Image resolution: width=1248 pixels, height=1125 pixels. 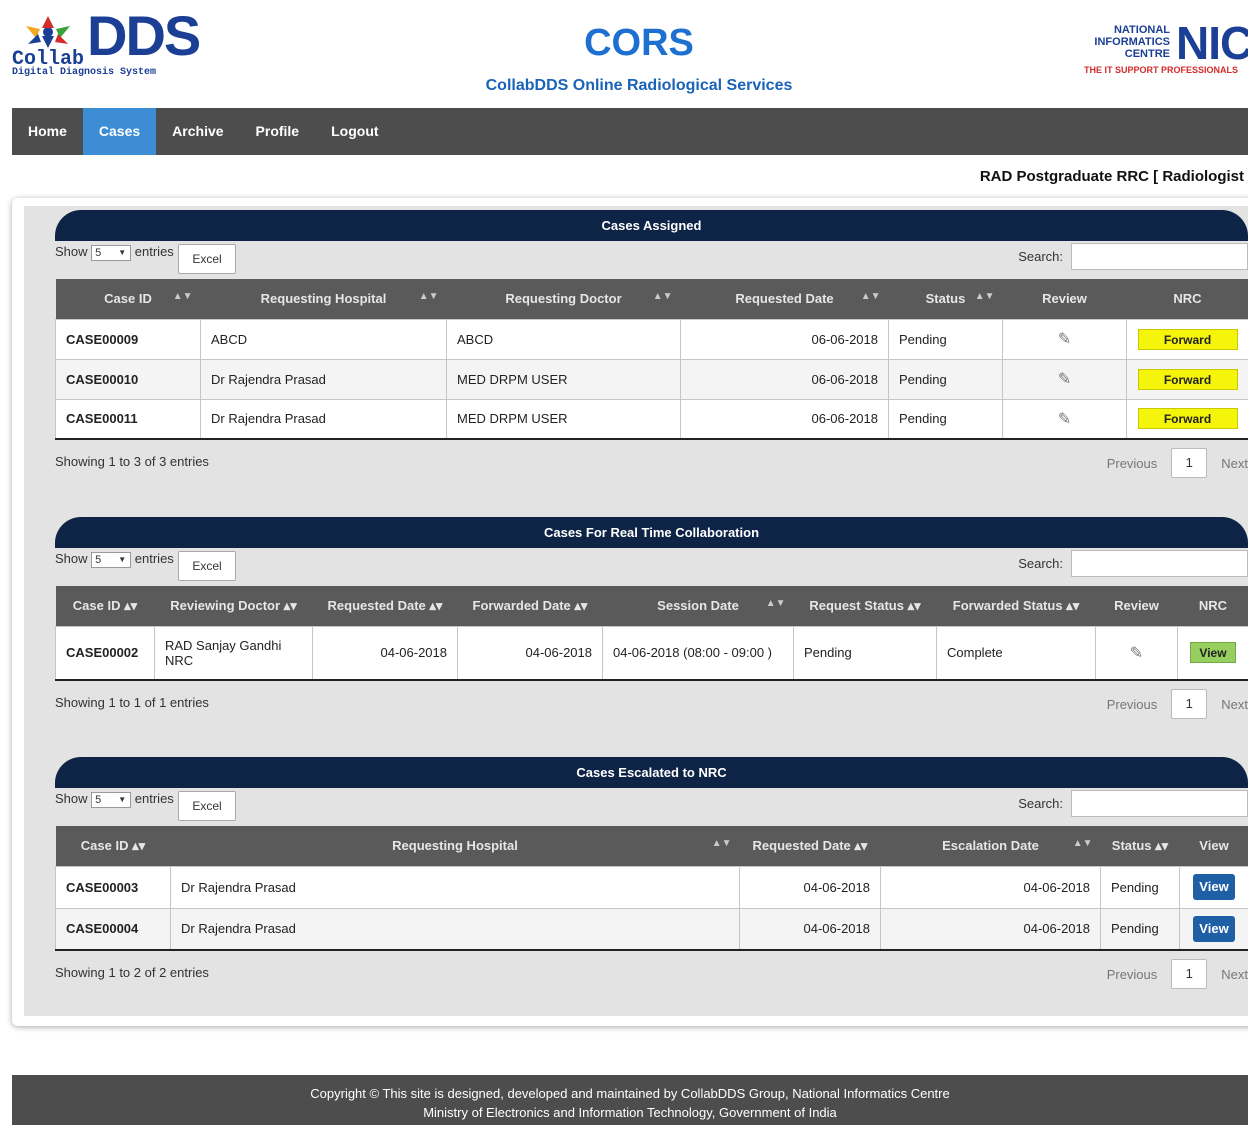 I want to click on col-label: NRC, so click(x=1187, y=299).